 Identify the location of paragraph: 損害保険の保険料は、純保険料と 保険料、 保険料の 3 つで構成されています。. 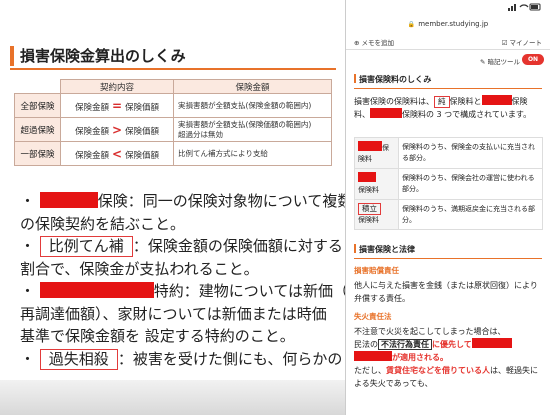
(448, 108).